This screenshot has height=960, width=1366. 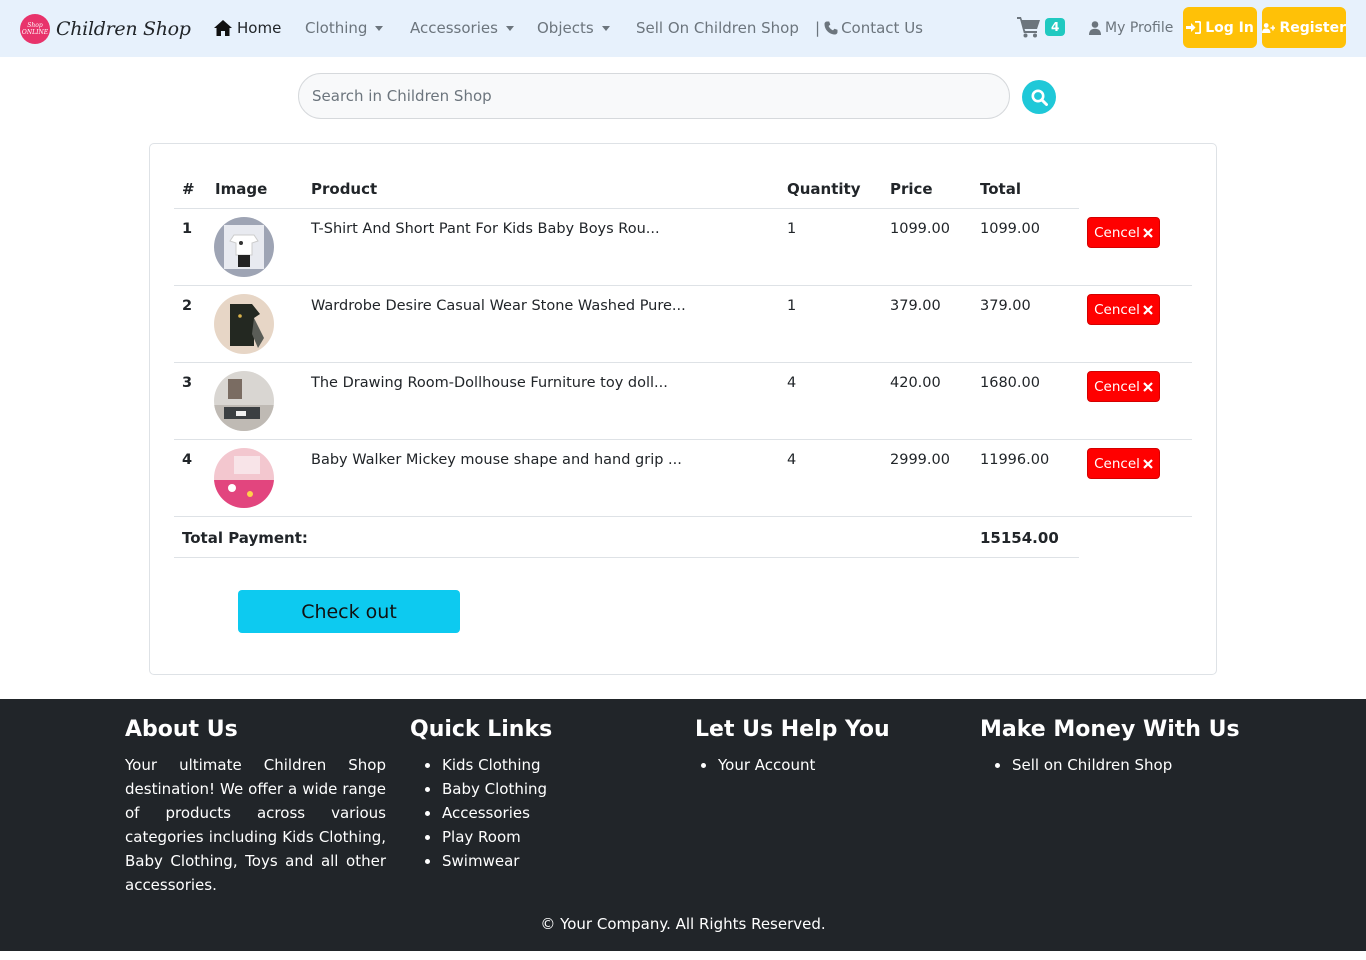 I want to click on cart-button: 4, so click(x=1041, y=27).